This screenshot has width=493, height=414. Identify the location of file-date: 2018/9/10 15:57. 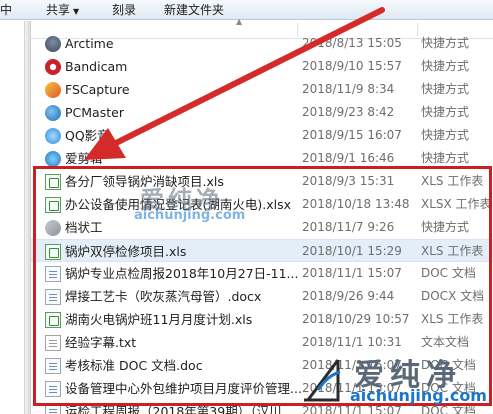
(352, 66).